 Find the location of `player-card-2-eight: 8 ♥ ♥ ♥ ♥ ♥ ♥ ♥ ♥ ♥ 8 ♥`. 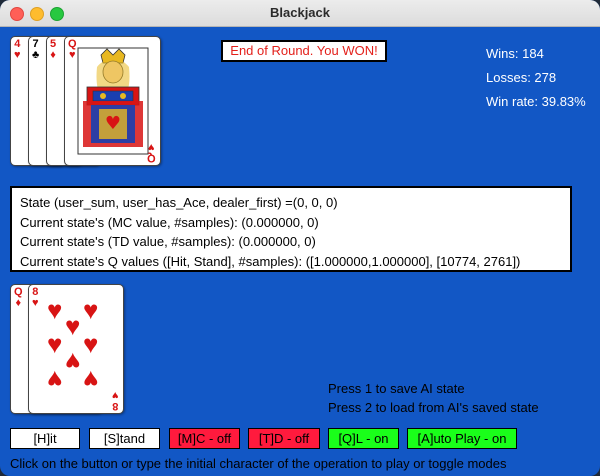

player-card-2-eight: 8 ♥ ♥ ♥ ♥ ♥ ♥ ♥ ♥ ♥ 8 ♥ is located at coordinates (76, 349).